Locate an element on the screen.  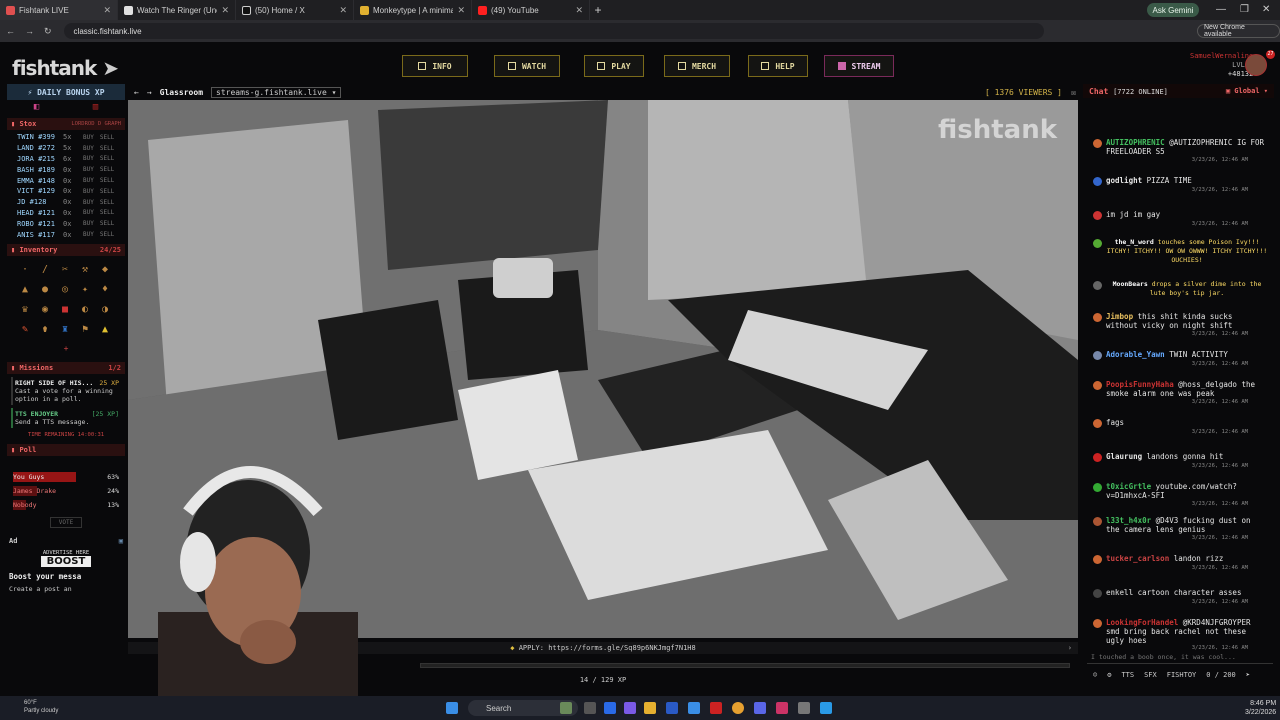
daily-bonus-button: ⚡ DAILY BONUS XP is located at coordinates (66, 92).